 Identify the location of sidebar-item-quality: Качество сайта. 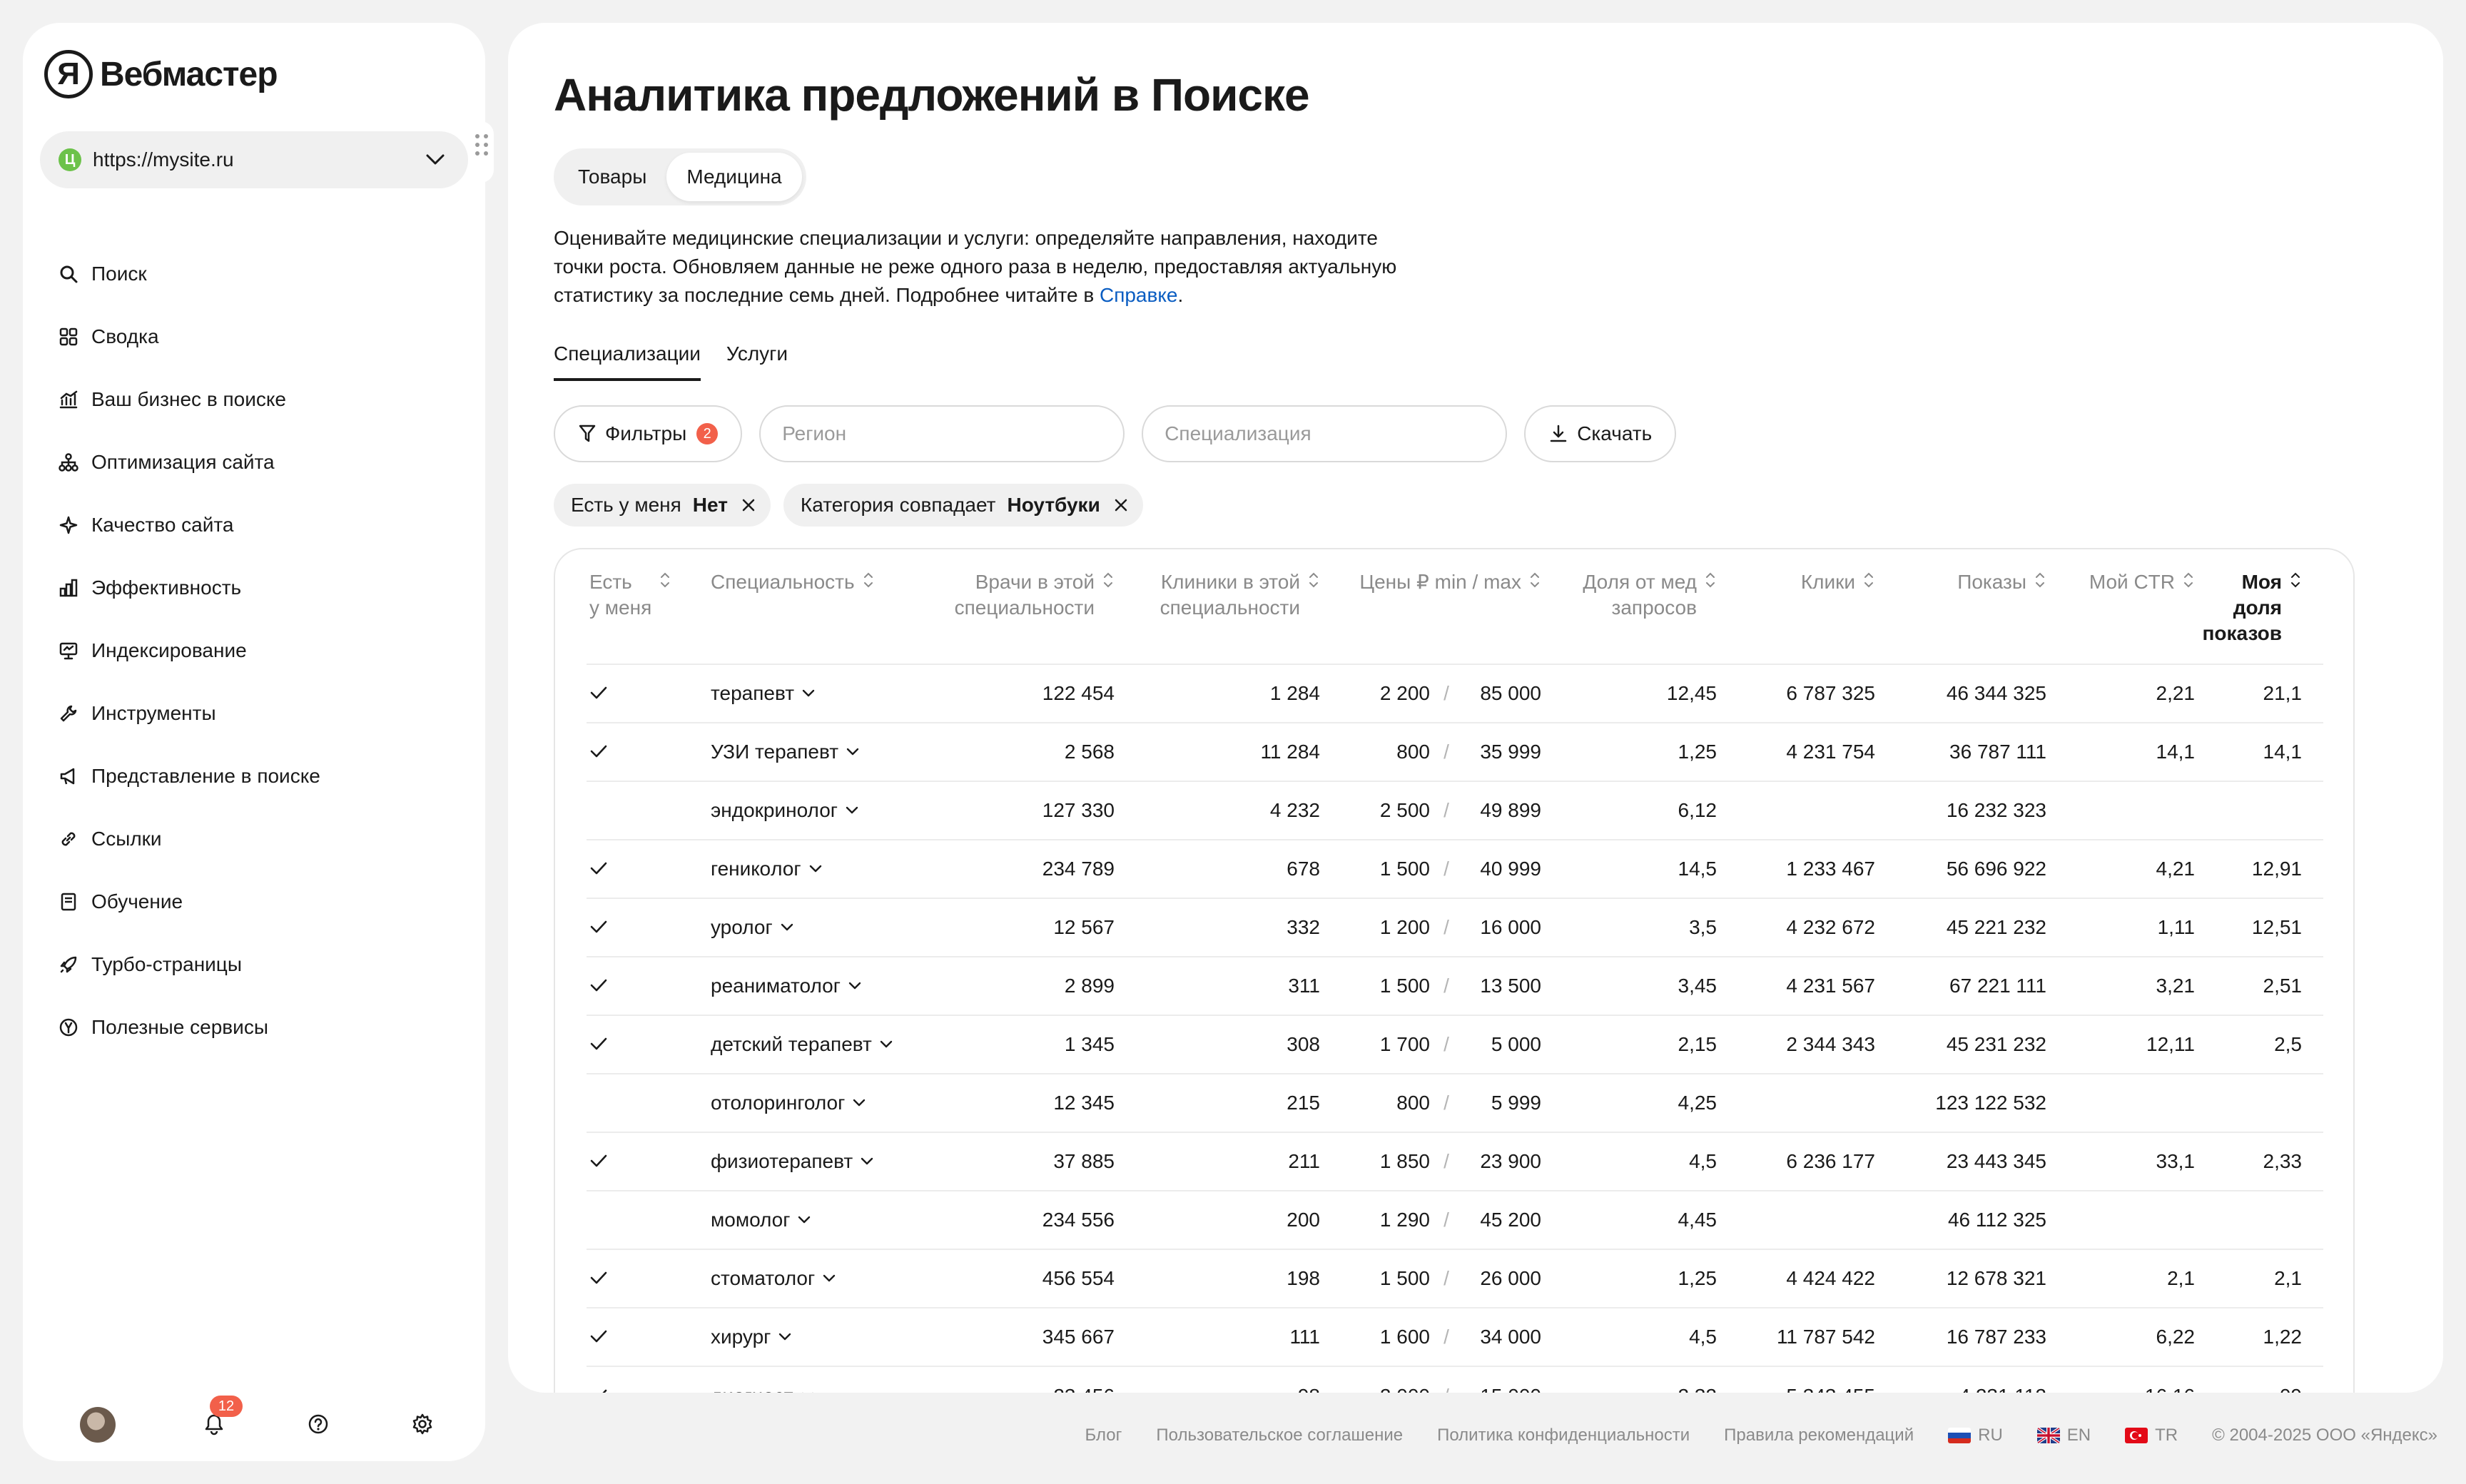
(188, 525).